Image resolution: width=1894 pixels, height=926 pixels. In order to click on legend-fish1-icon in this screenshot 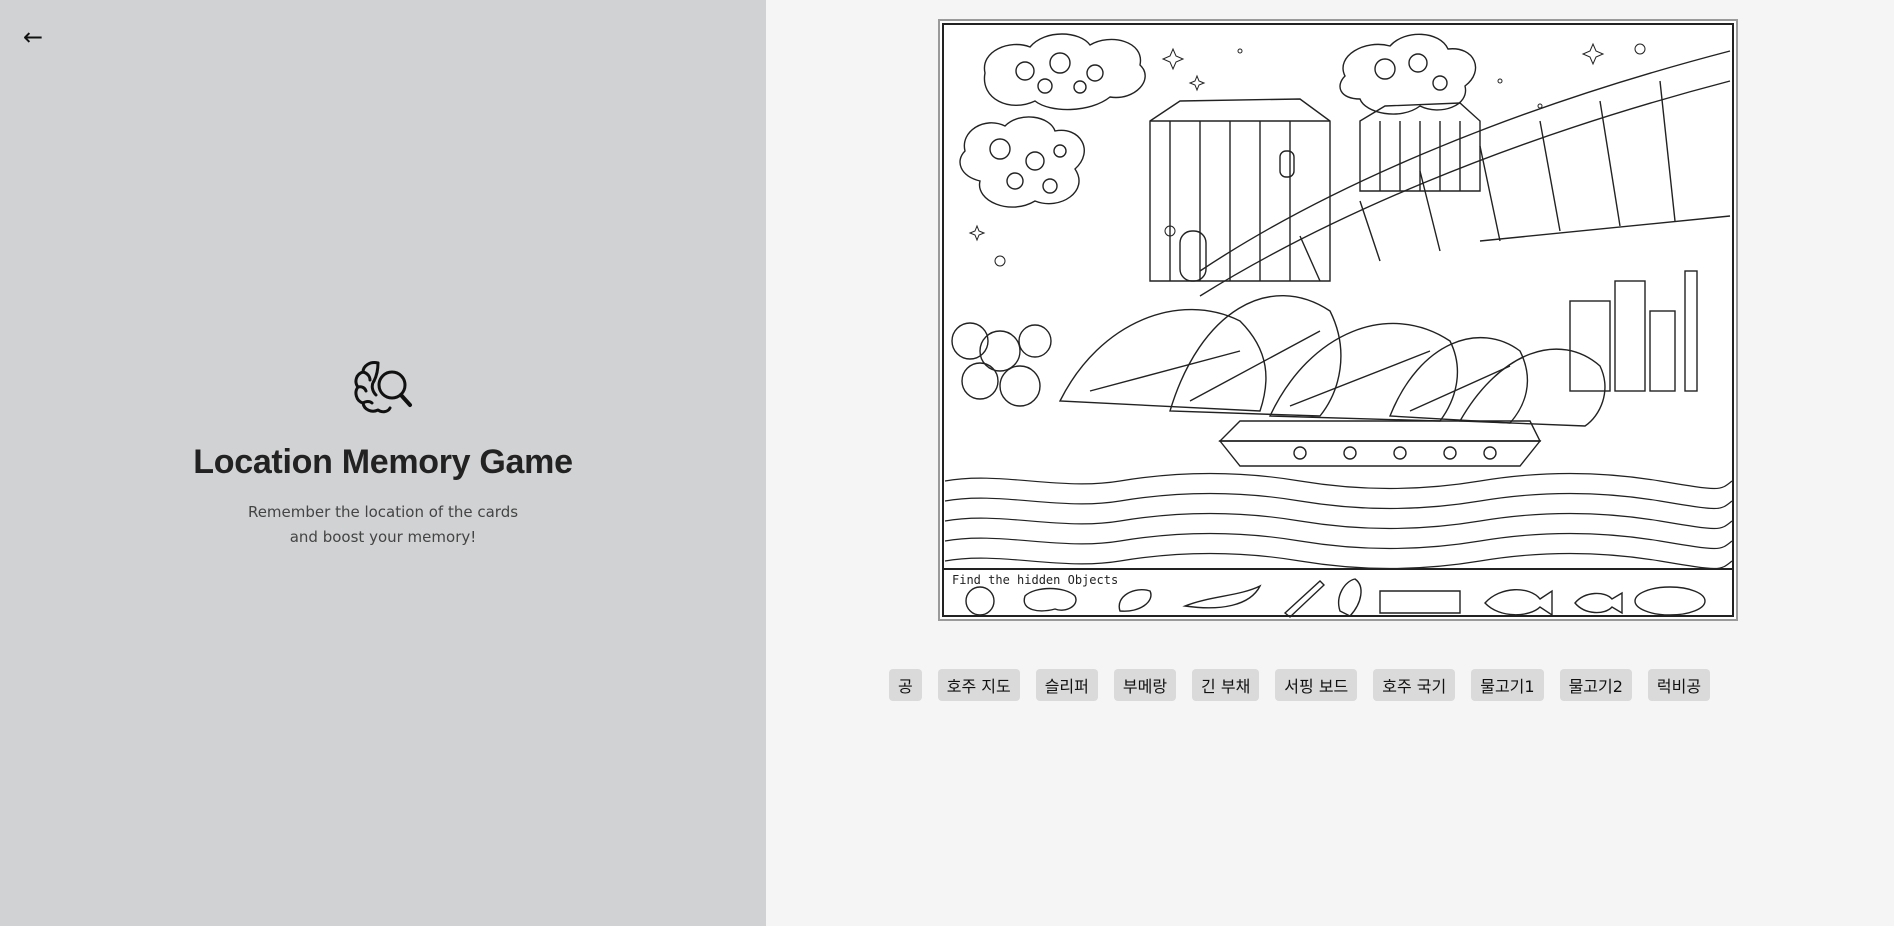, I will do `click(1518, 603)`.